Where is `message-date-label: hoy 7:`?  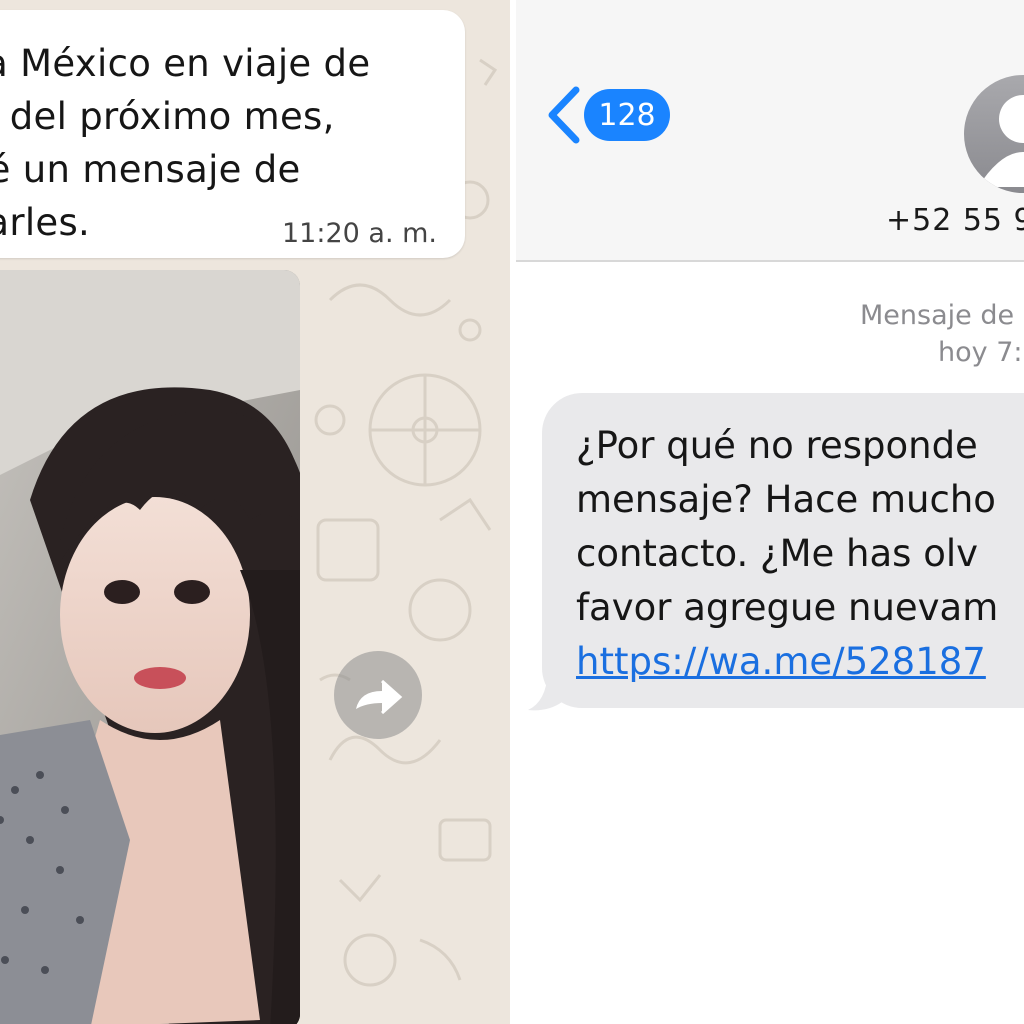
message-date-label: hoy 7: is located at coordinates (980, 352).